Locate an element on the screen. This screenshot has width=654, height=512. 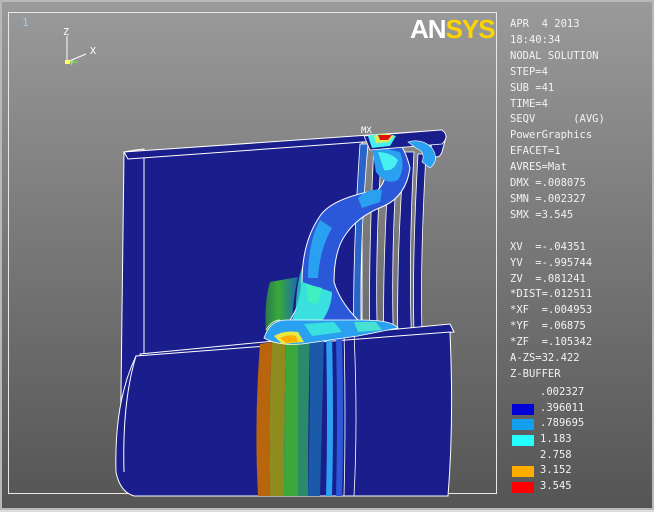
ansys-logo: ANSYS is located at coordinates (453, 29).